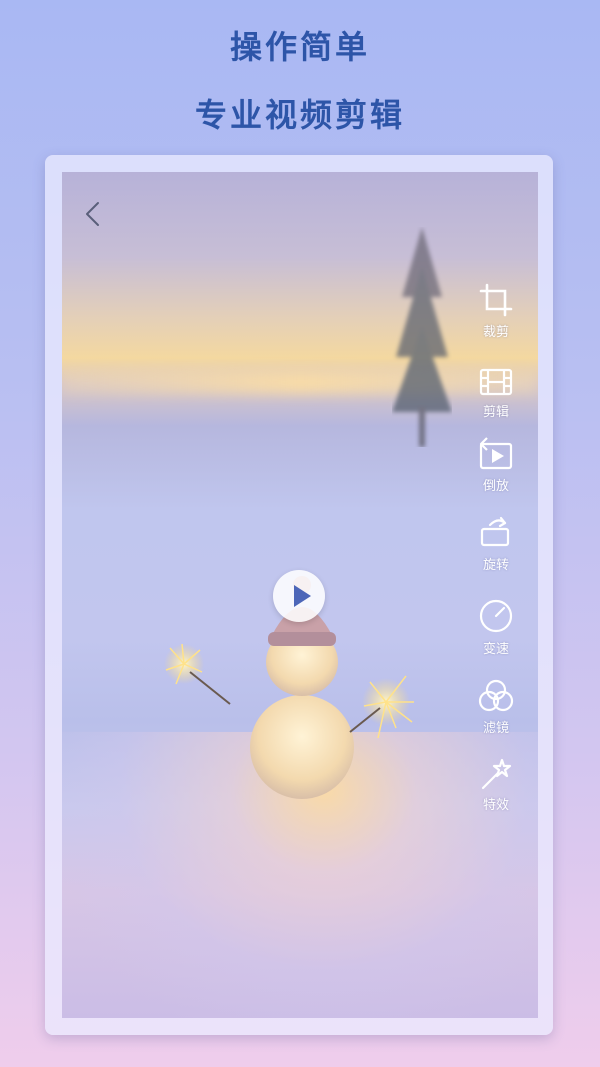 Image resolution: width=600 pixels, height=1067 pixels. Describe the element at coordinates (496, 695) in the screenshot. I see `filter-icon` at that location.